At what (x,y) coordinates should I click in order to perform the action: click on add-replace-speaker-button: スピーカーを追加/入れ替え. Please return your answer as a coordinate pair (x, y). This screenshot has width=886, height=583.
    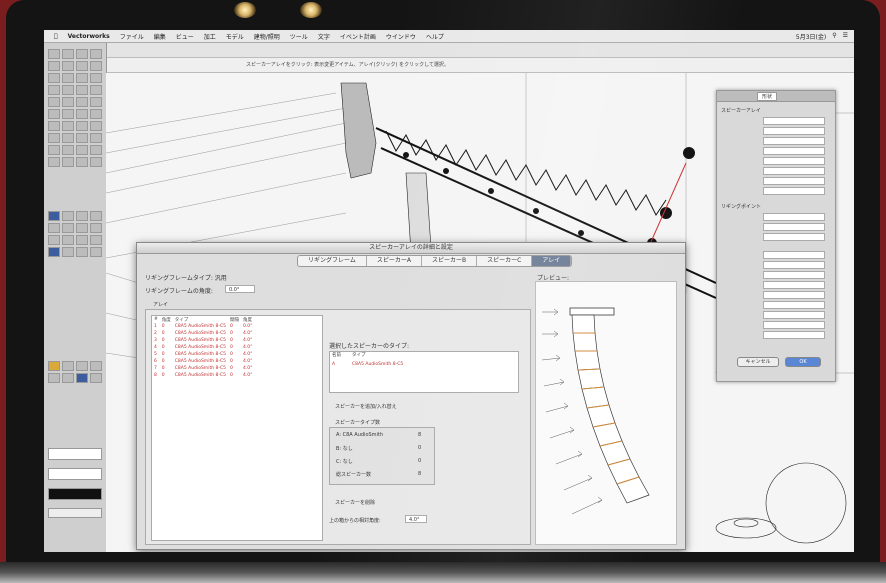
    Looking at the image, I should click on (366, 406).